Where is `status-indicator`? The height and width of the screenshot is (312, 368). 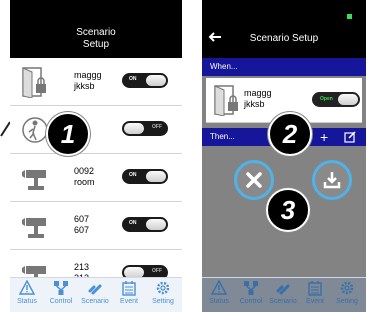 status-indicator is located at coordinates (349, 16).